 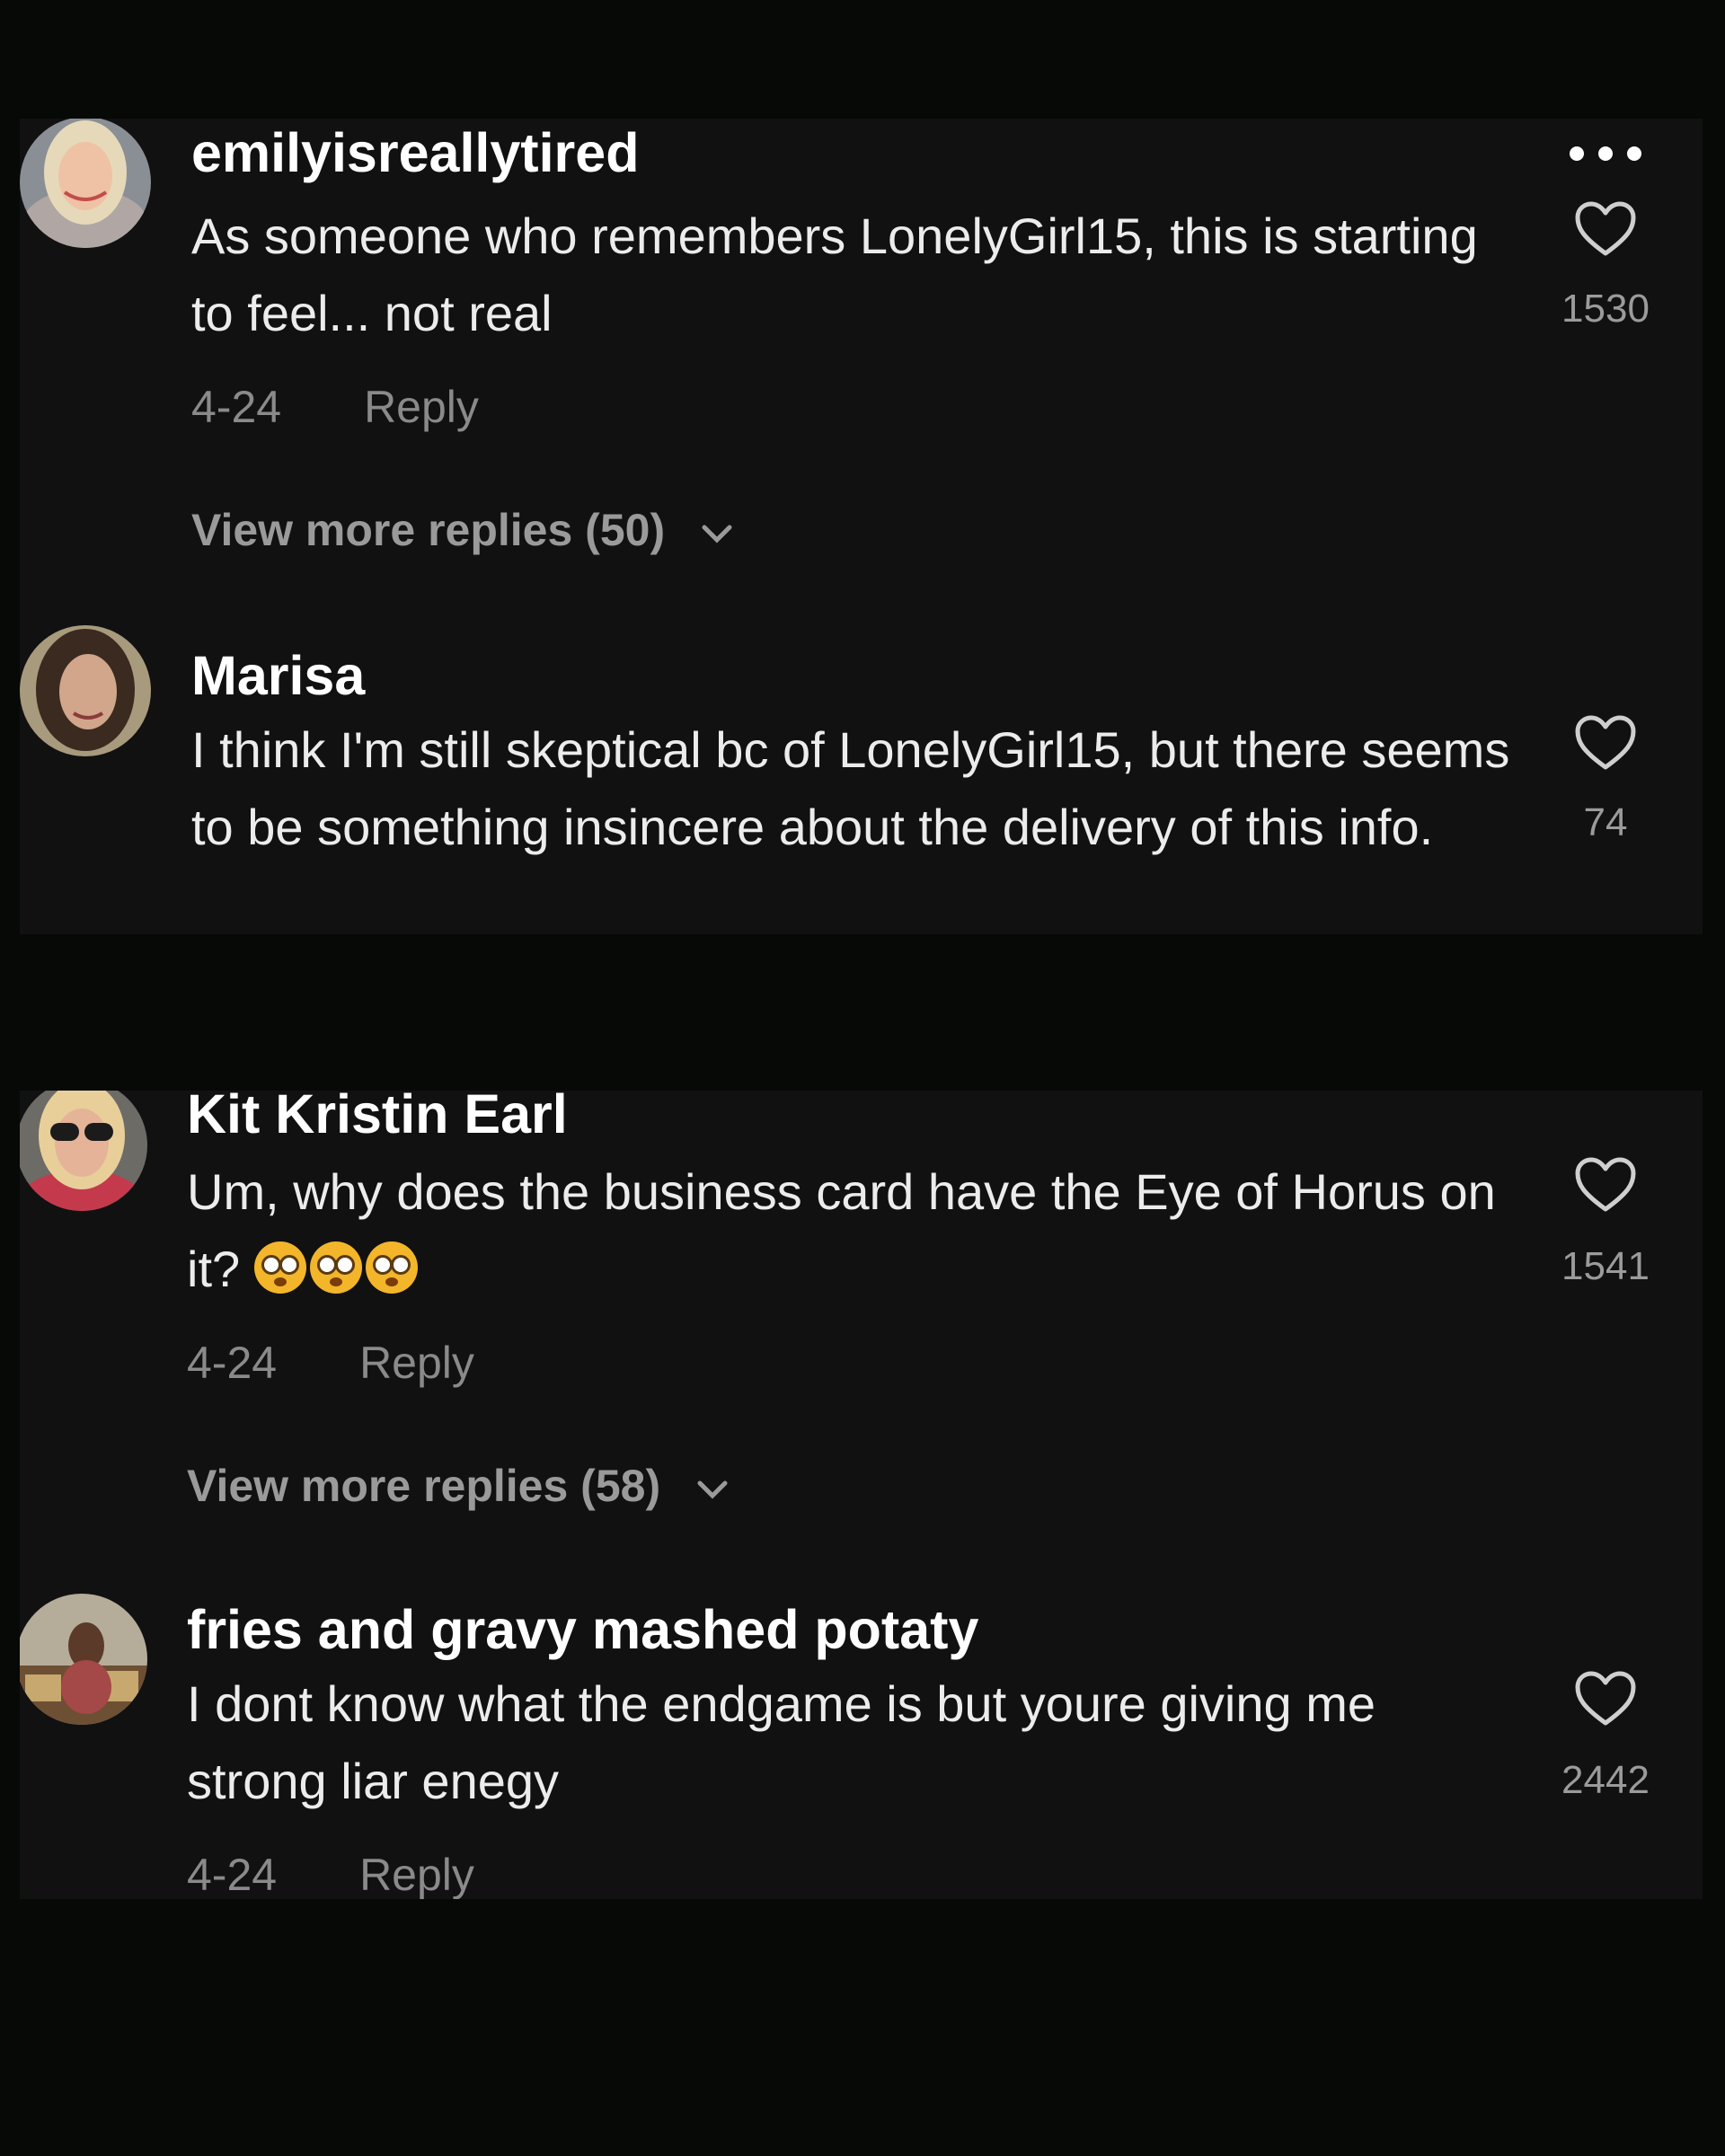 I want to click on comment-username: fries and gravy mashed potaty, so click(x=582, y=1630).